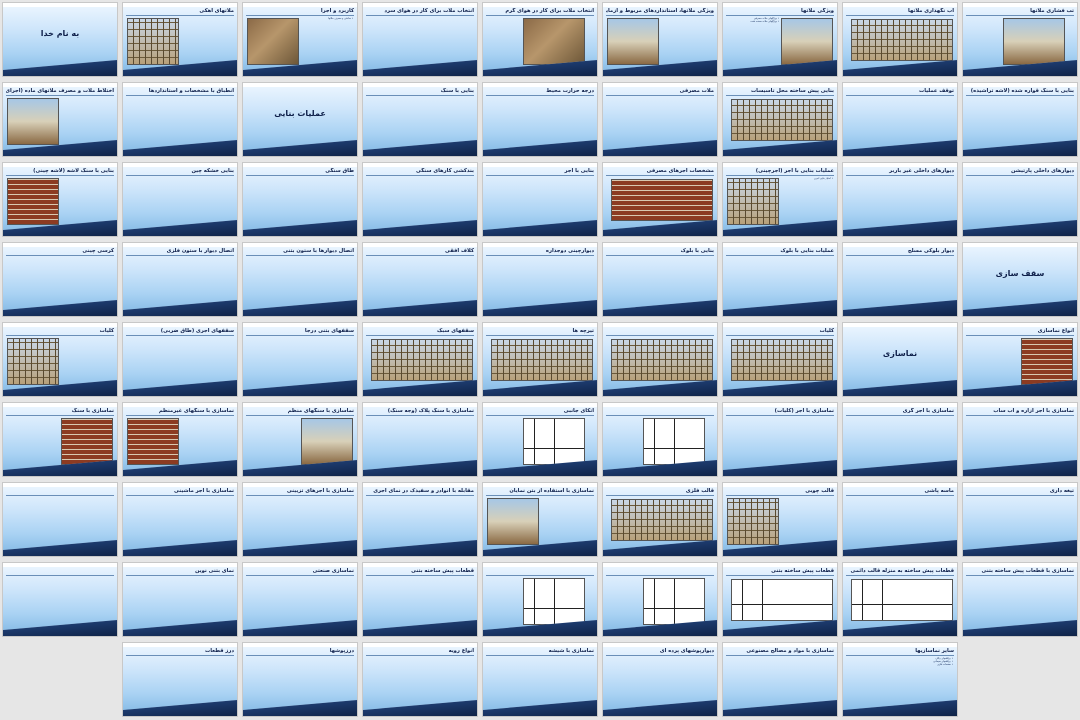 The image size is (1080, 720). Describe the element at coordinates (540, 199) in the screenshot. I see `slide-thumbnail: بنایی با آجر` at that location.